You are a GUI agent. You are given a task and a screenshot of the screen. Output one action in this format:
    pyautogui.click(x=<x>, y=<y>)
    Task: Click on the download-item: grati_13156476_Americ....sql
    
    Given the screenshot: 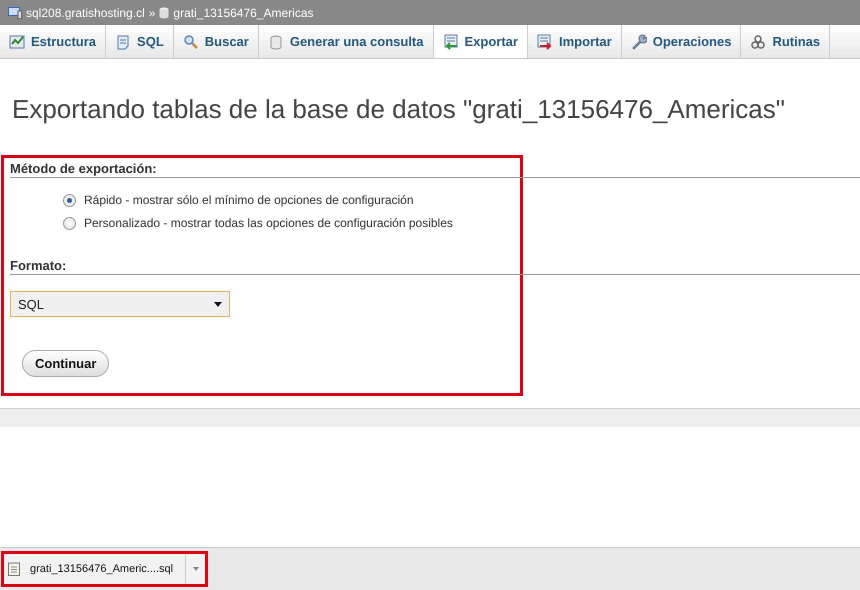 What is the action you would take?
    pyautogui.click(x=95, y=569)
    